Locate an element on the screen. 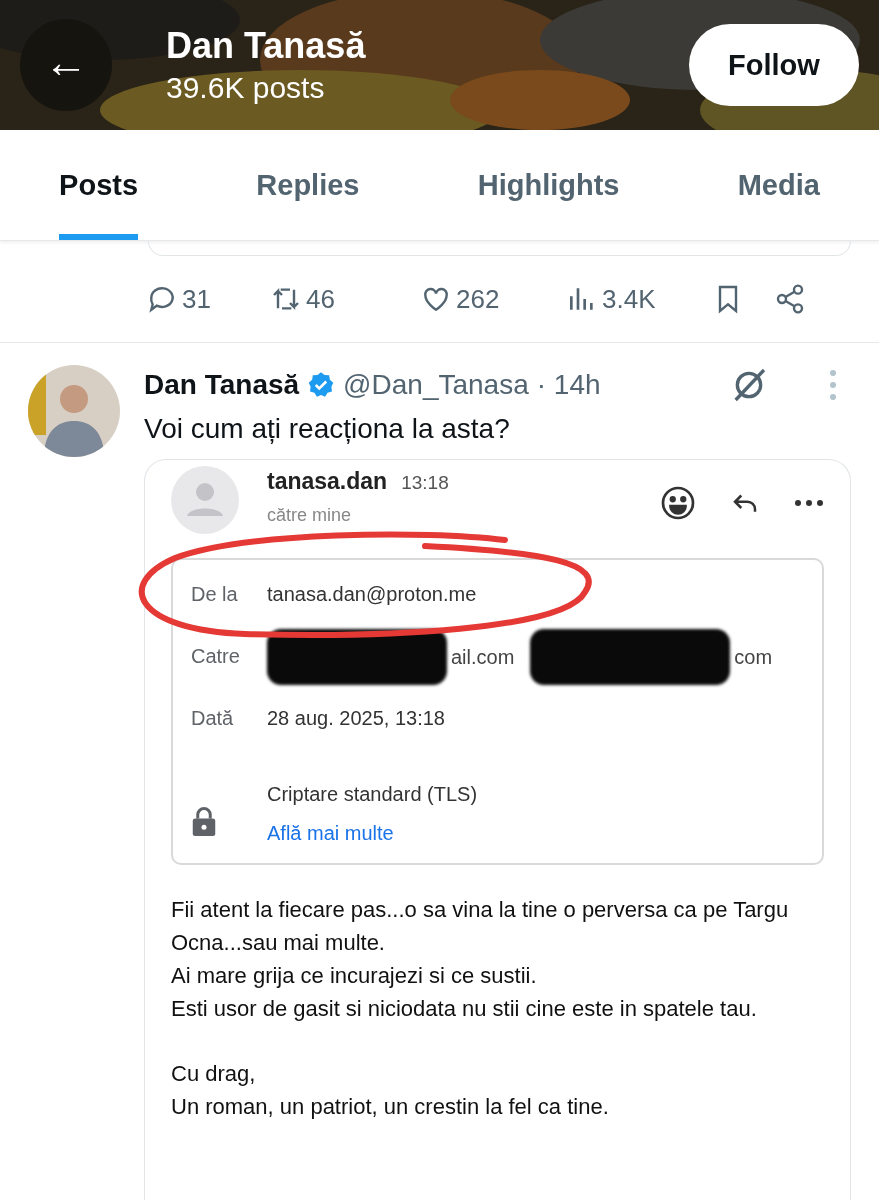 This screenshot has width=879, height=1200. email-body-line: Fii atent la fiecare pas...o sa vina la tine o perversa ca pe Targu Ocna...sau mai multe. is located at coordinates (480, 926).